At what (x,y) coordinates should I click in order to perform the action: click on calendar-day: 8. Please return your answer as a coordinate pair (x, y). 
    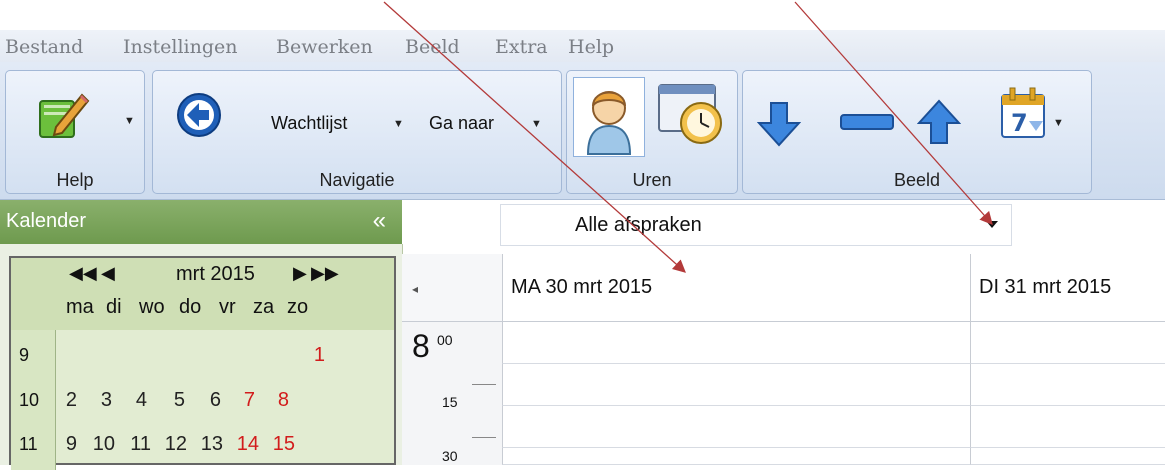
    Looking at the image, I should click on (277, 400).